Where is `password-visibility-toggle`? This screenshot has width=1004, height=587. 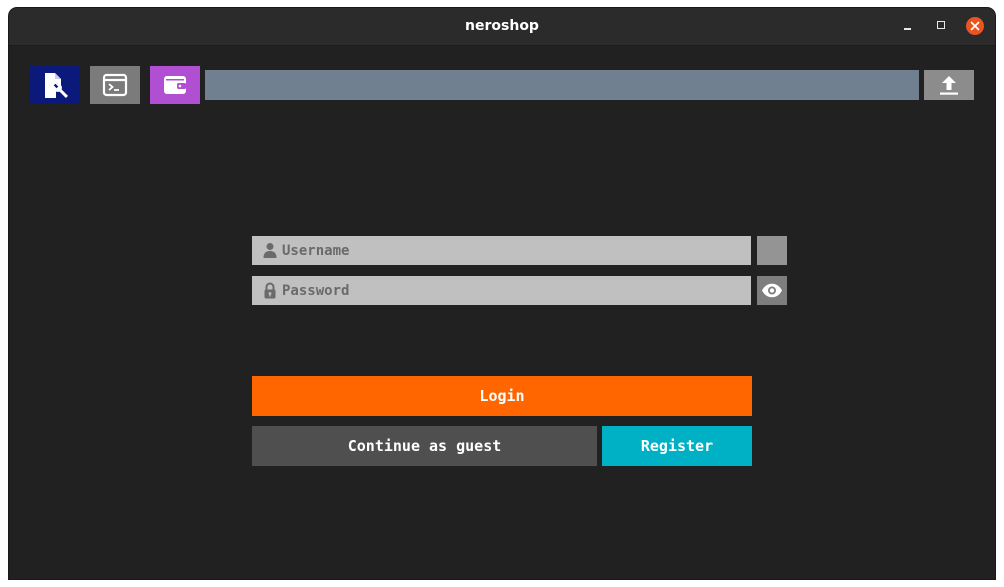 password-visibility-toggle is located at coordinates (772, 290).